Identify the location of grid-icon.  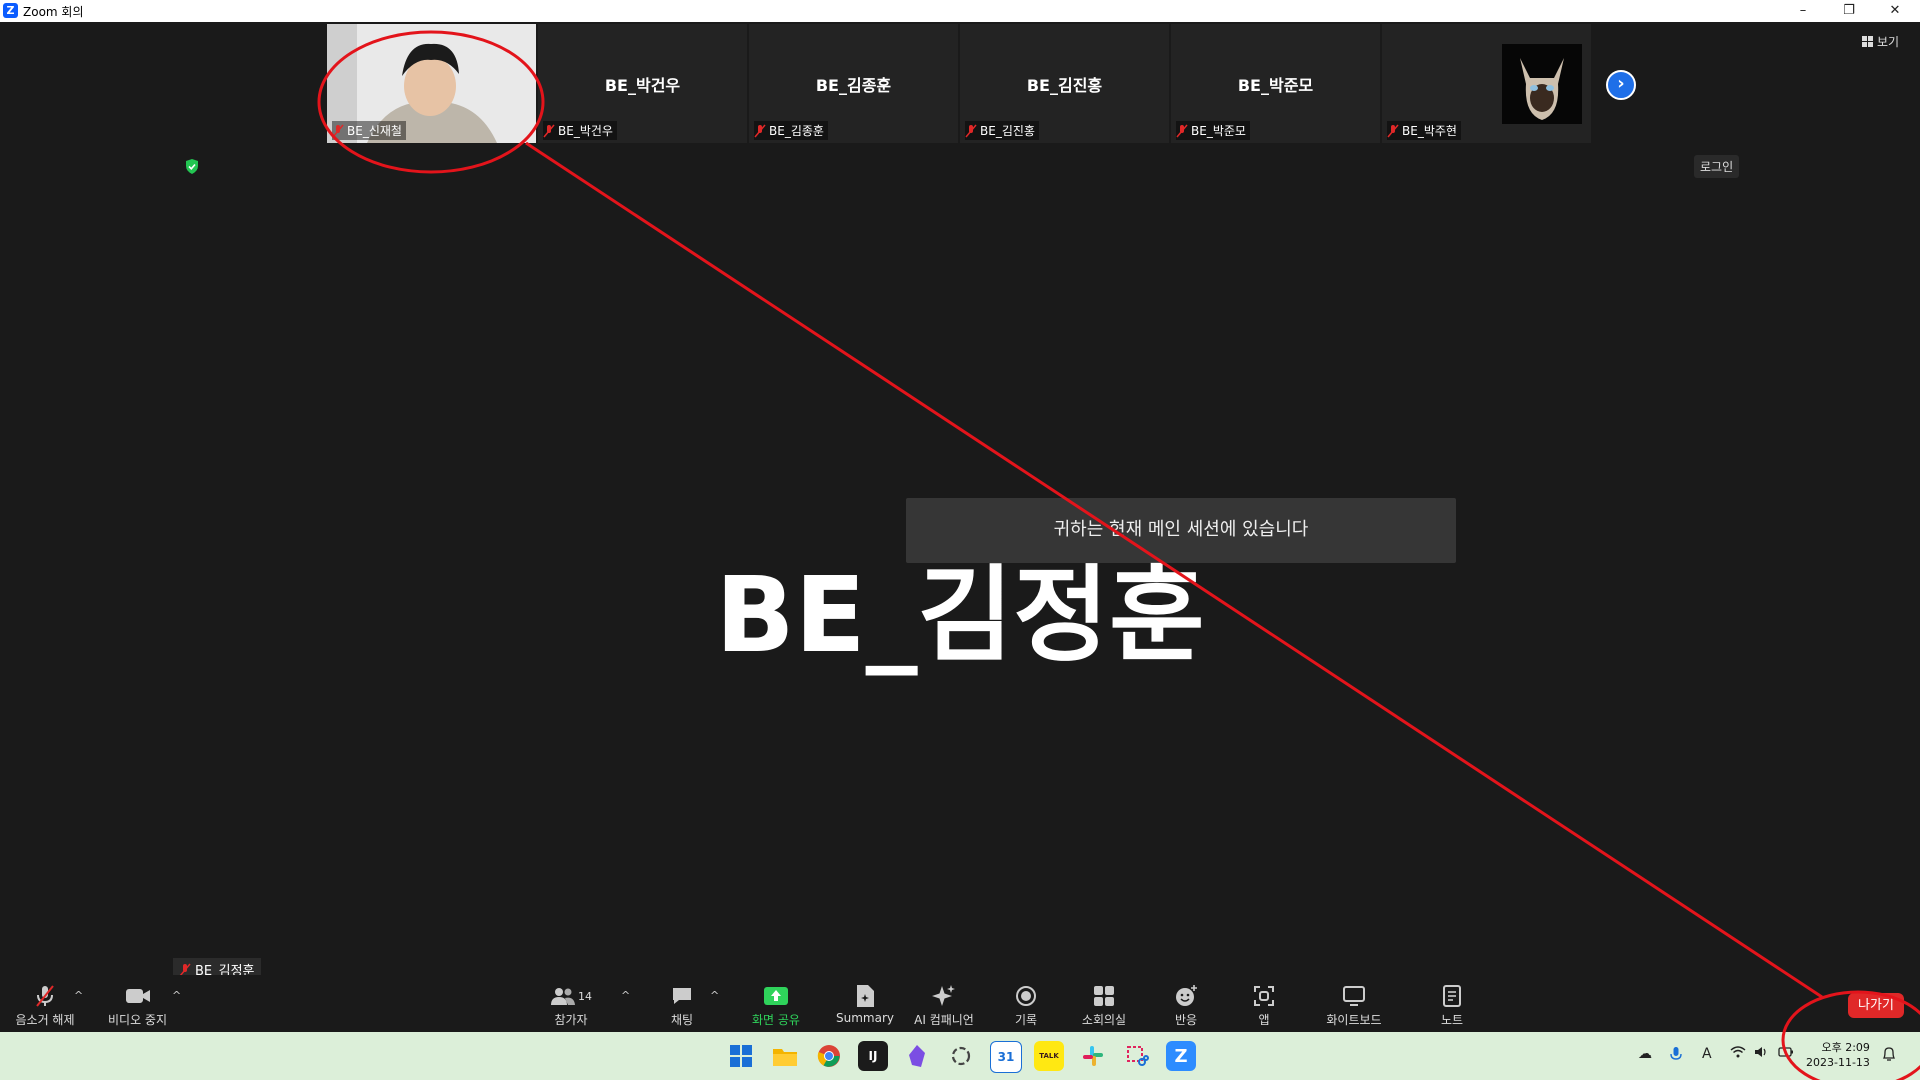
(1867, 41).